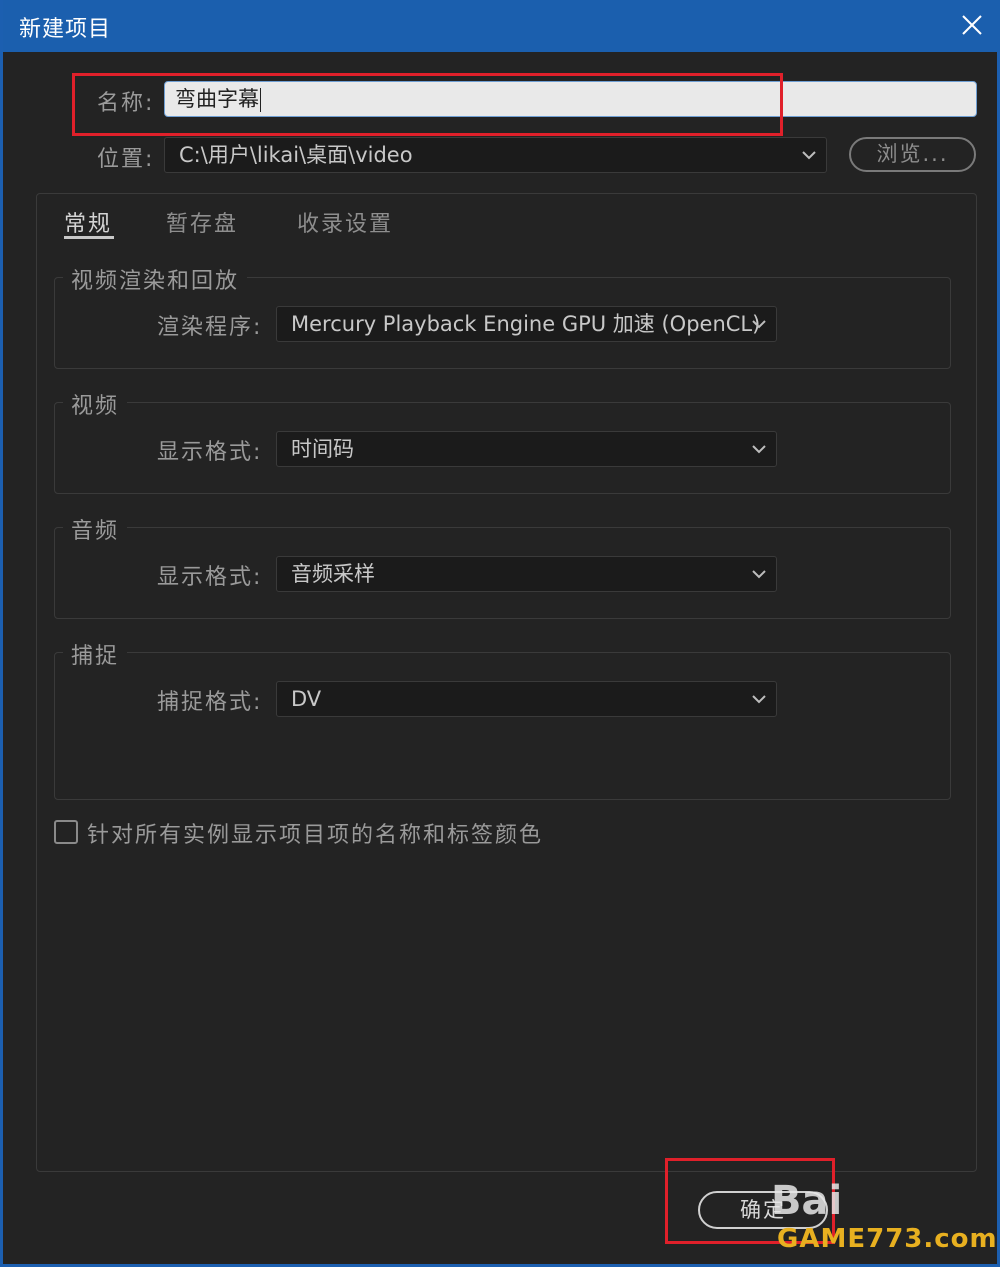 This screenshot has height=1267, width=1000. I want to click on video-display-format-value: 时间码, so click(322, 449).